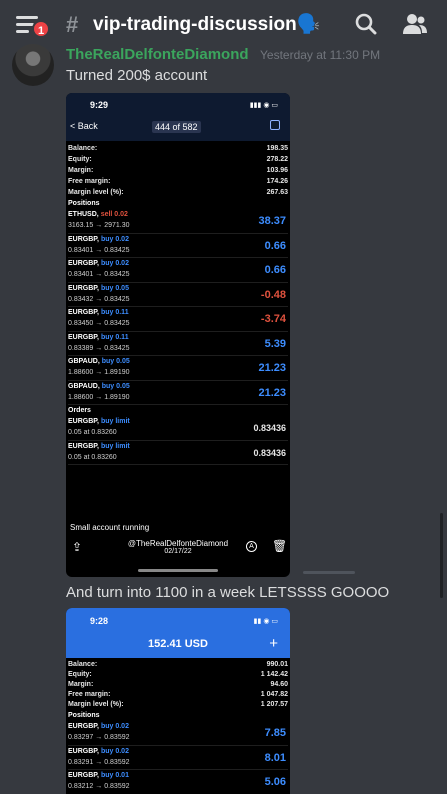 This screenshot has width=447, height=794. I want to click on account-row: Free margin: 1 047.82, so click(178, 695).